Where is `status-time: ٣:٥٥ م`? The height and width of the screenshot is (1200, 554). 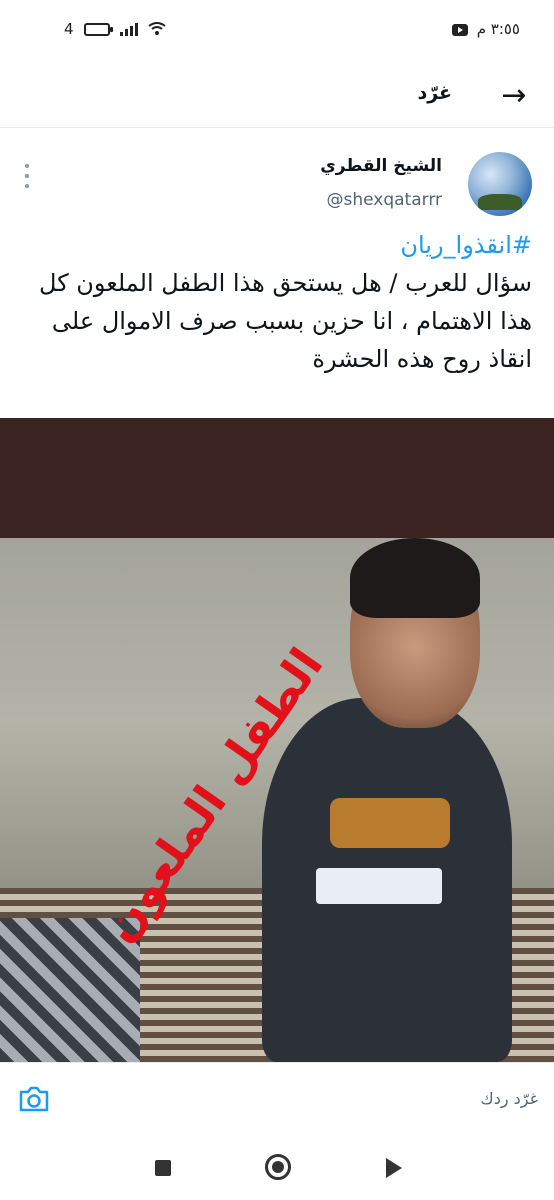 status-time: ٣:٥٥ م is located at coordinates (498, 29).